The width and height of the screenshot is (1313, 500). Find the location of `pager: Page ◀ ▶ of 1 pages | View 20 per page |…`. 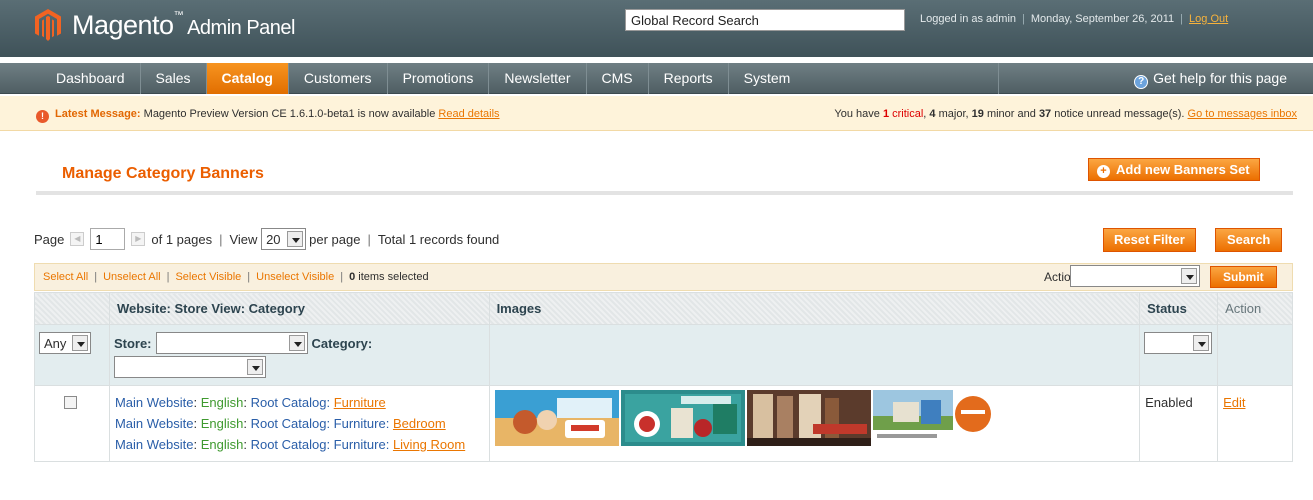

pager: Page ◀ ▶ of 1 pages | View 20 per page |… is located at coordinates (266, 239).